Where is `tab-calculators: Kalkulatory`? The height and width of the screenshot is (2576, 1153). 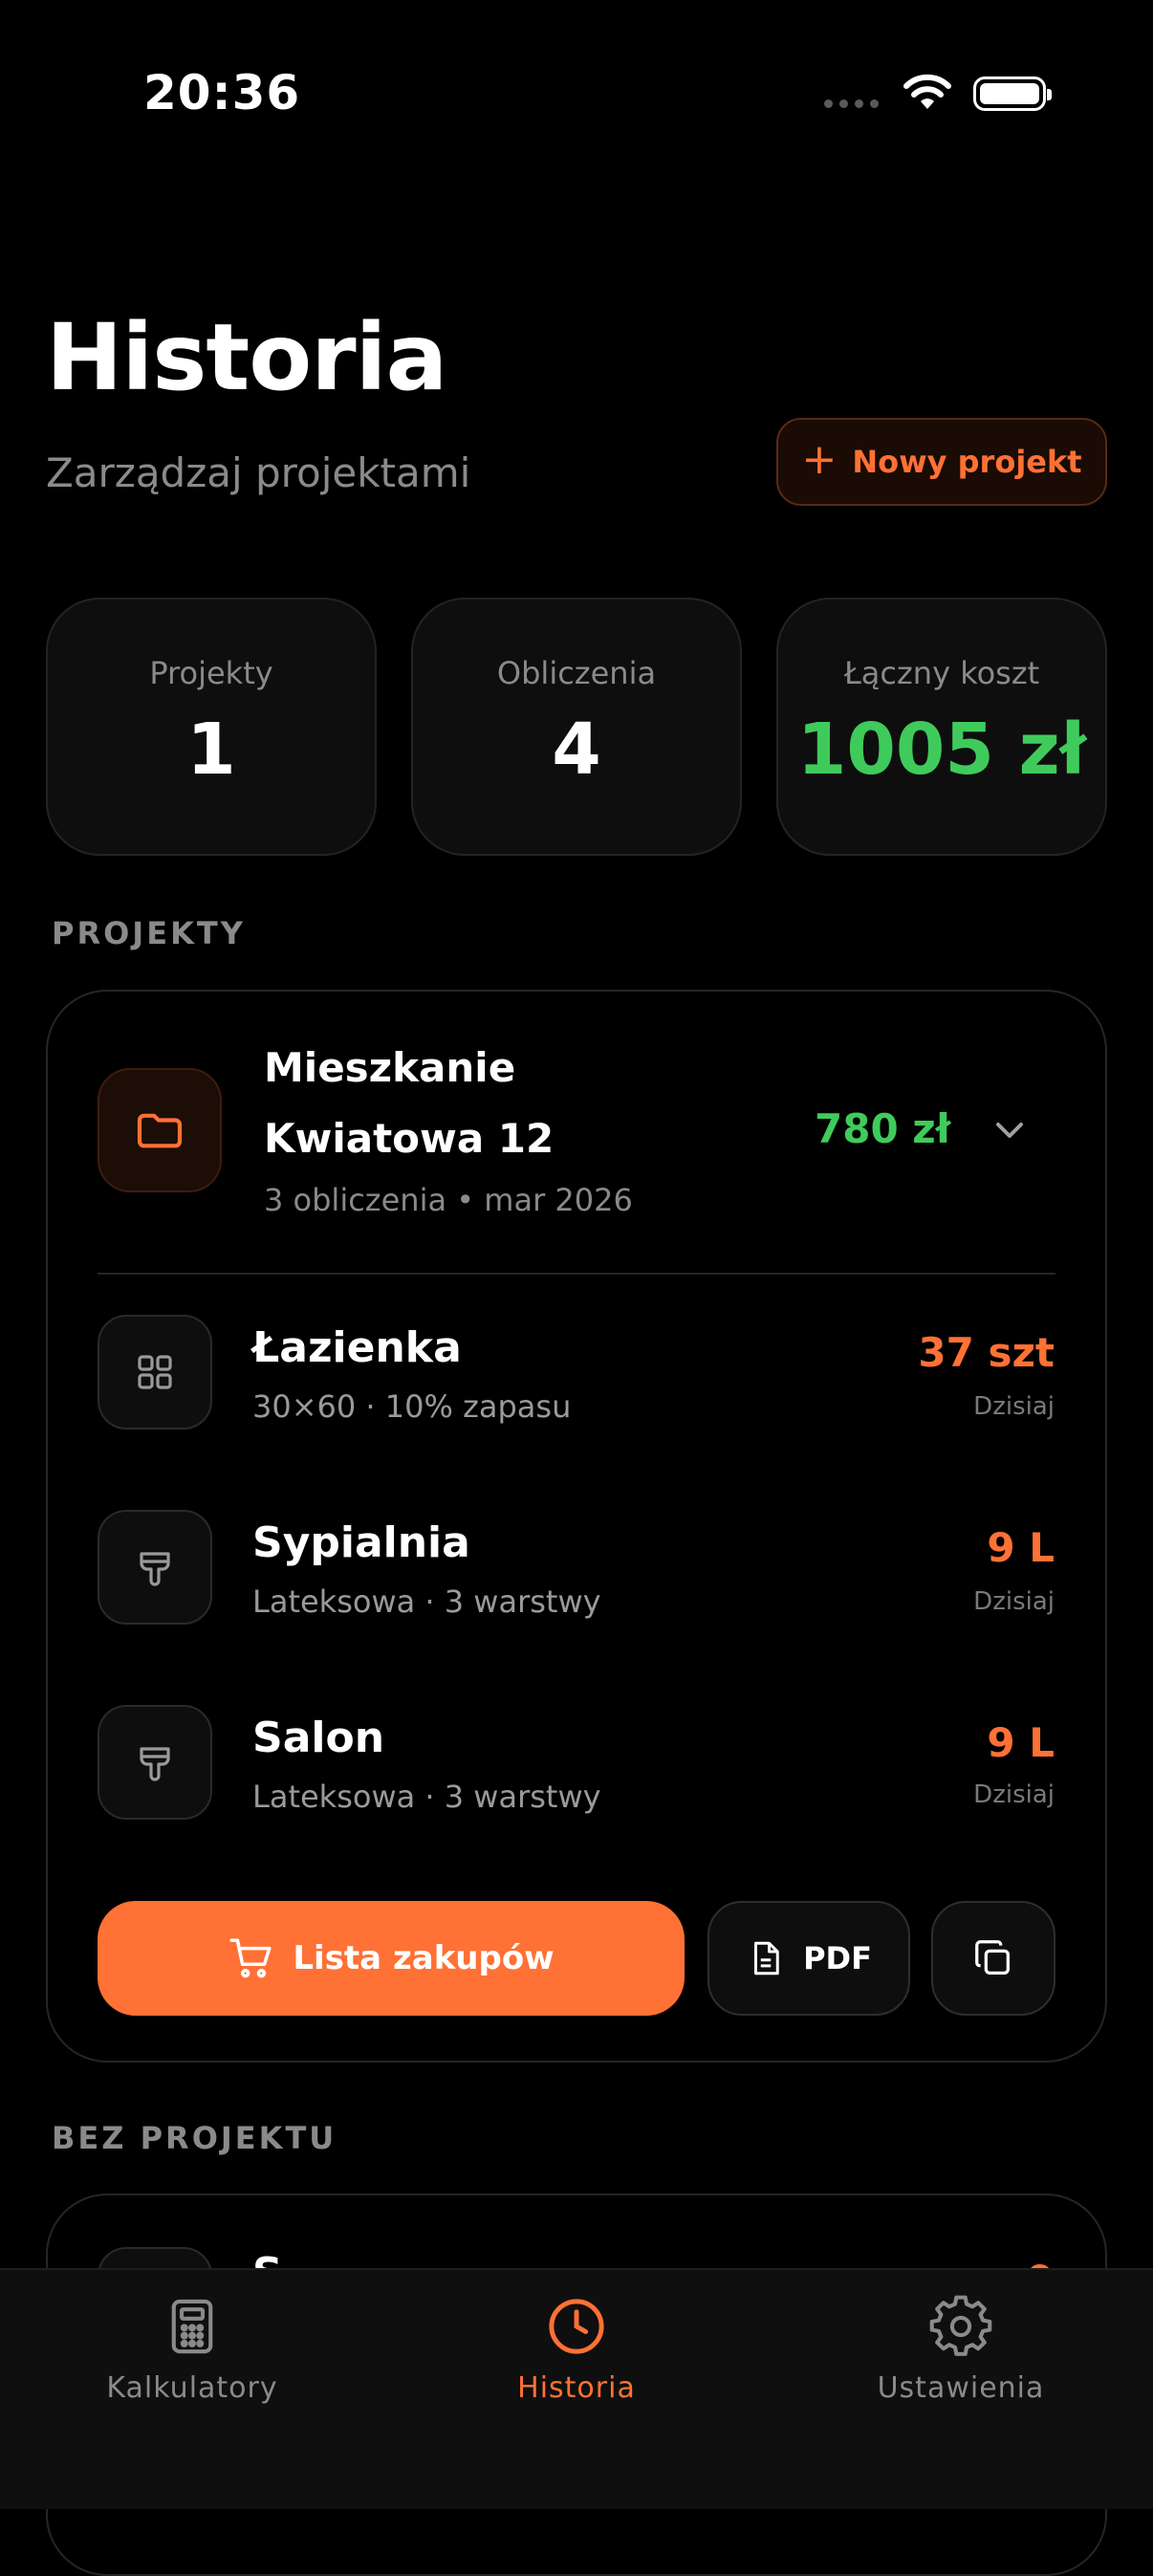 tab-calculators: Kalkulatory is located at coordinates (193, 2350).